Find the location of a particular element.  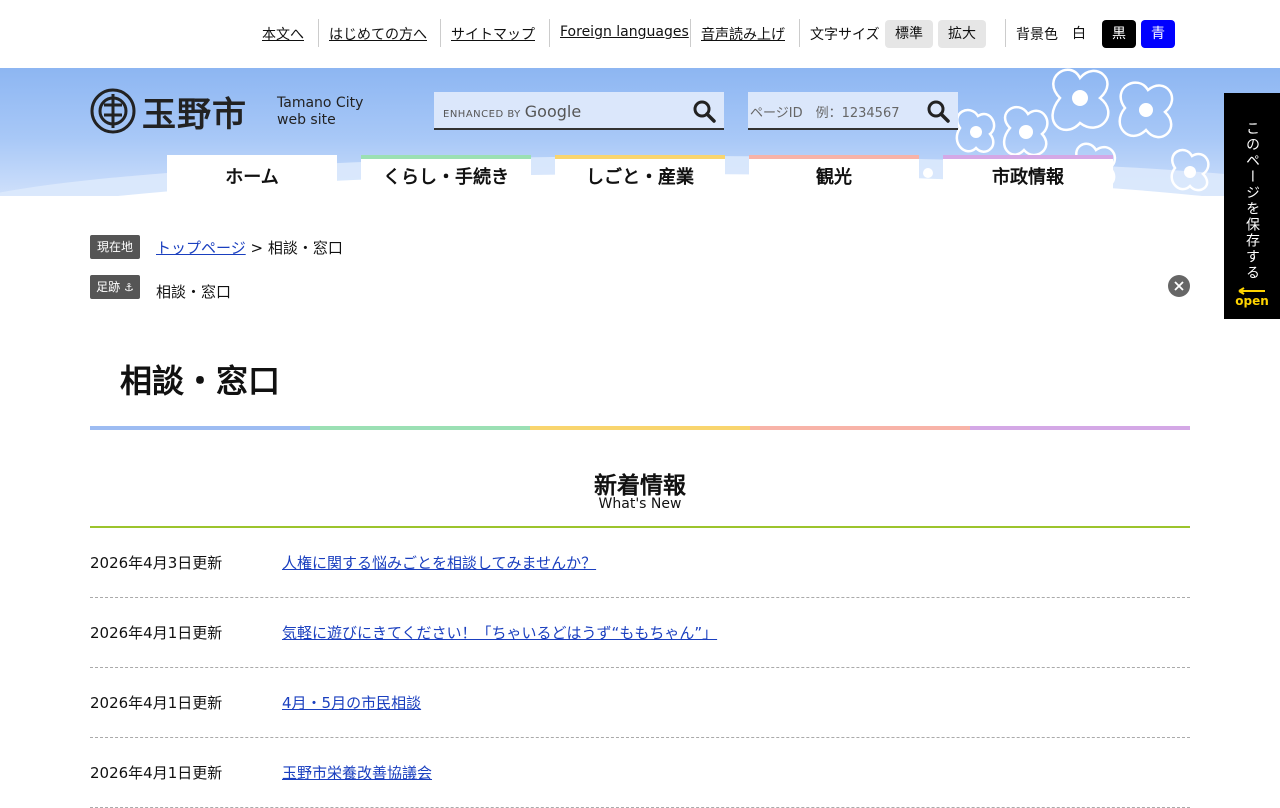

page-title: 相談・窓口 is located at coordinates (200, 381).